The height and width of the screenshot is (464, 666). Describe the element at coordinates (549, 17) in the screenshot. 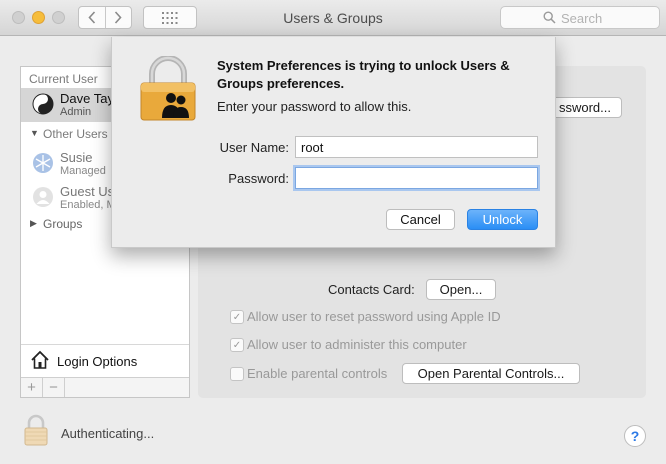

I see `search-icon` at that location.